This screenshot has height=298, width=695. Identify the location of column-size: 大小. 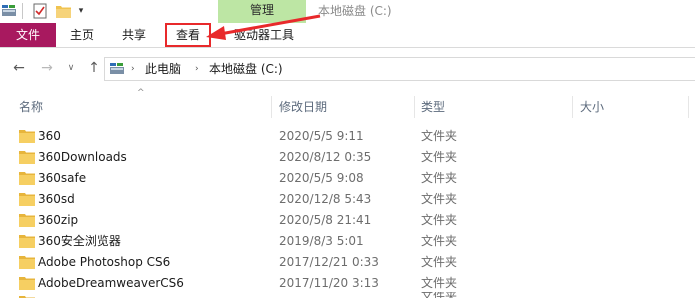
(592, 107).